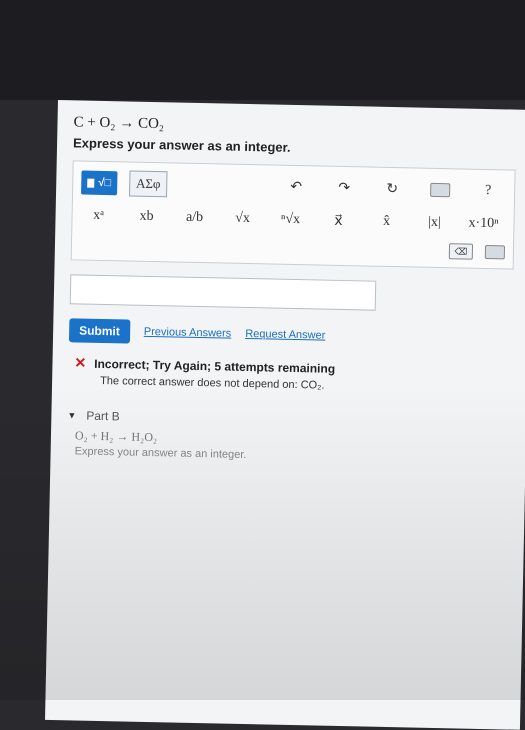 This screenshot has width=525, height=730. What do you see at coordinates (288, 419) in the screenshot?
I see `part-b-header: ▼ Part B` at bounding box center [288, 419].